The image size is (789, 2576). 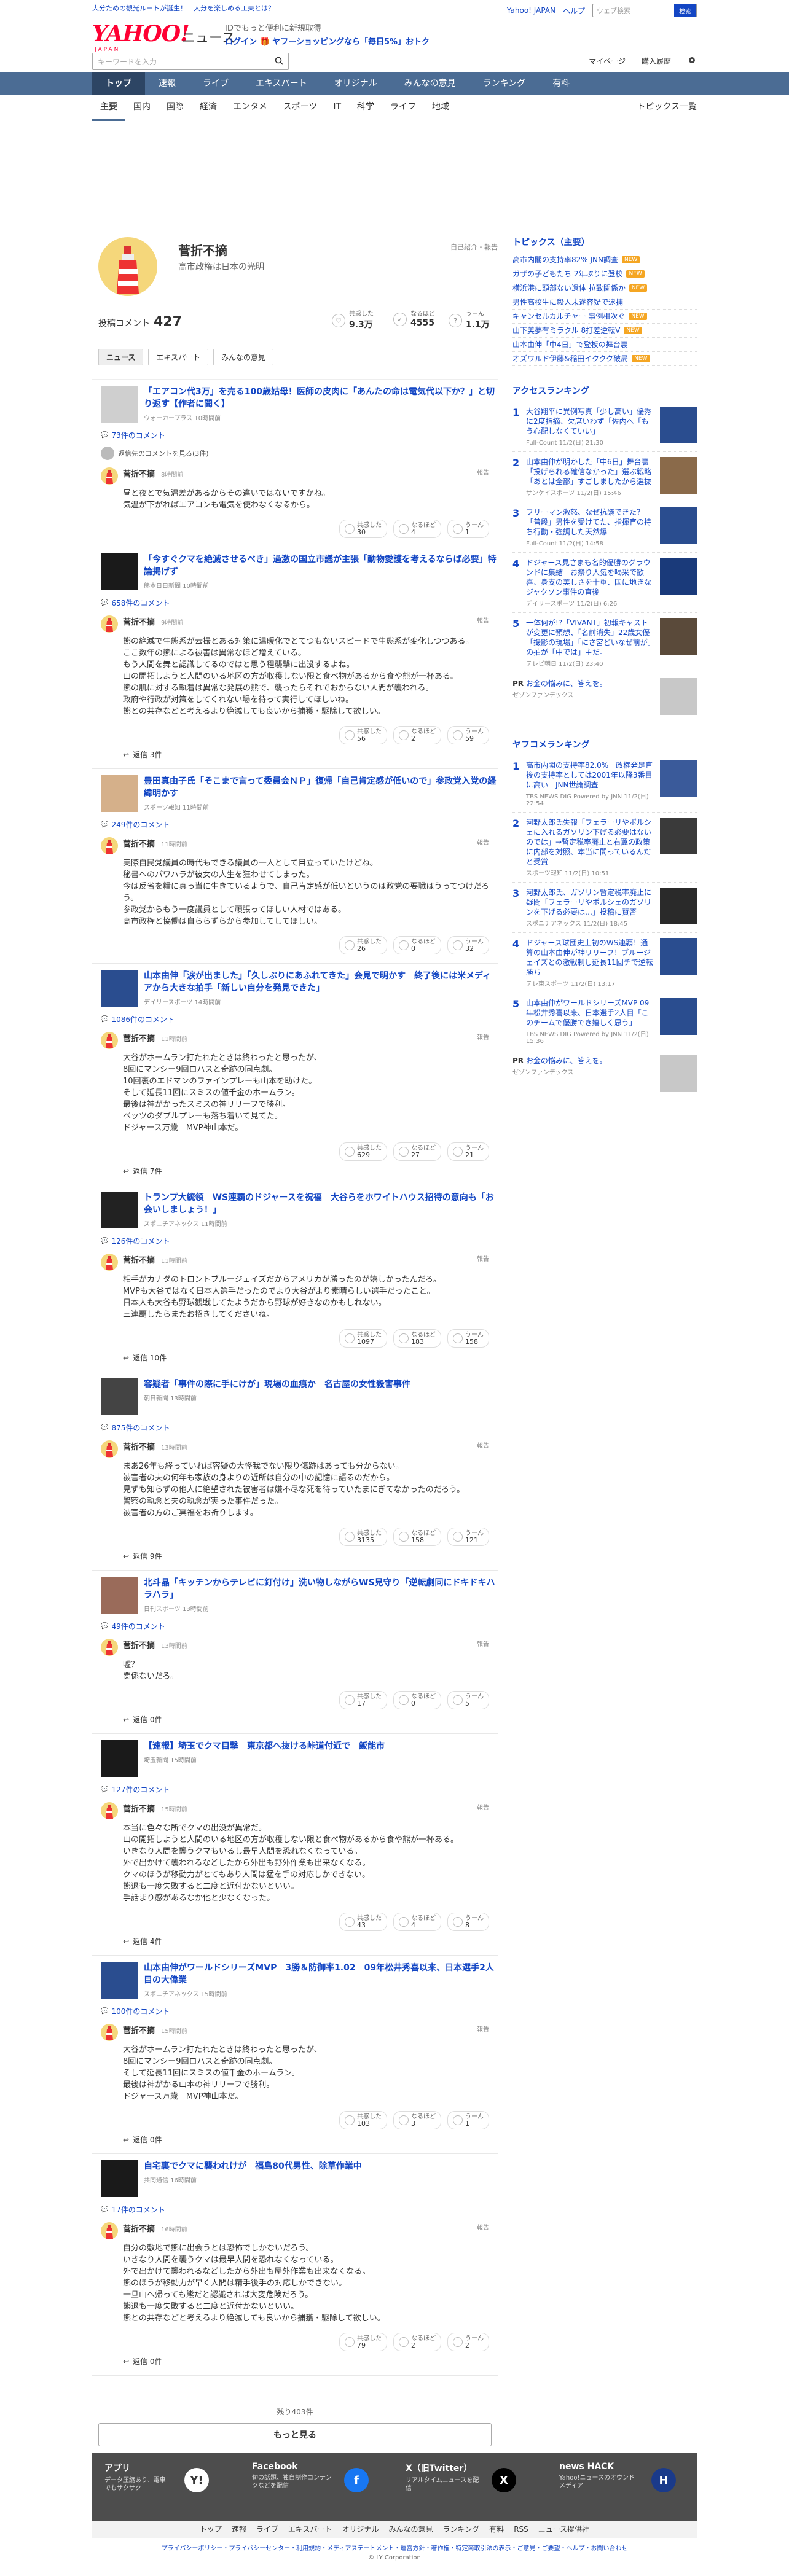 What do you see at coordinates (281, 83) in the screenshot?
I see `gnav-expert: エキスパート` at bounding box center [281, 83].